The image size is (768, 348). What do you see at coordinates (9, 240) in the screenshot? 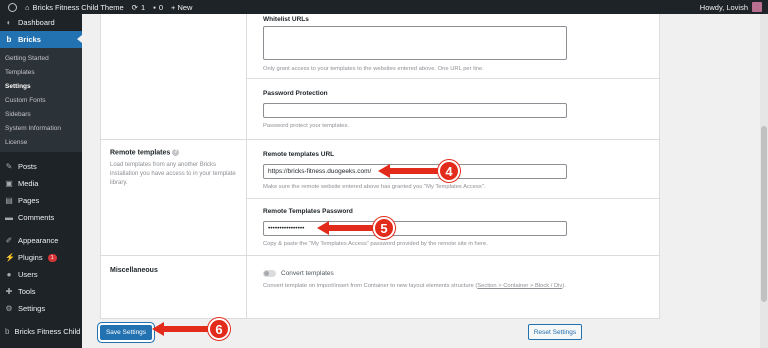
I see `brush-icon: ✐` at bounding box center [9, 240].